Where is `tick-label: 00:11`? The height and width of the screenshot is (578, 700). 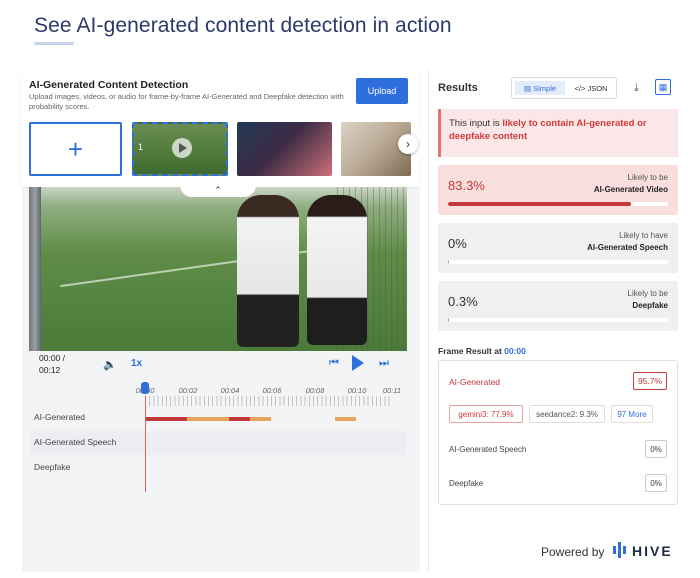 tick-label: 00:11 is located at coordinates (392, 390).